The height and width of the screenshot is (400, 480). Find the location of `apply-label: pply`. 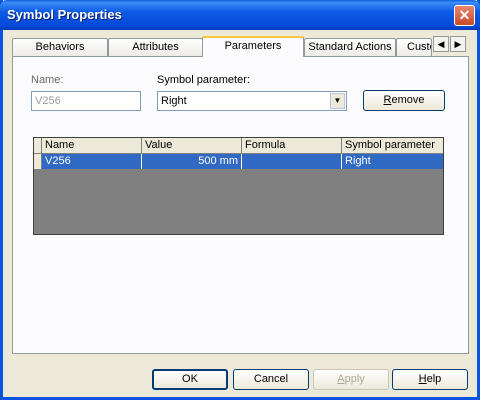

apply-label: pply is located at coordinates (354, 379).